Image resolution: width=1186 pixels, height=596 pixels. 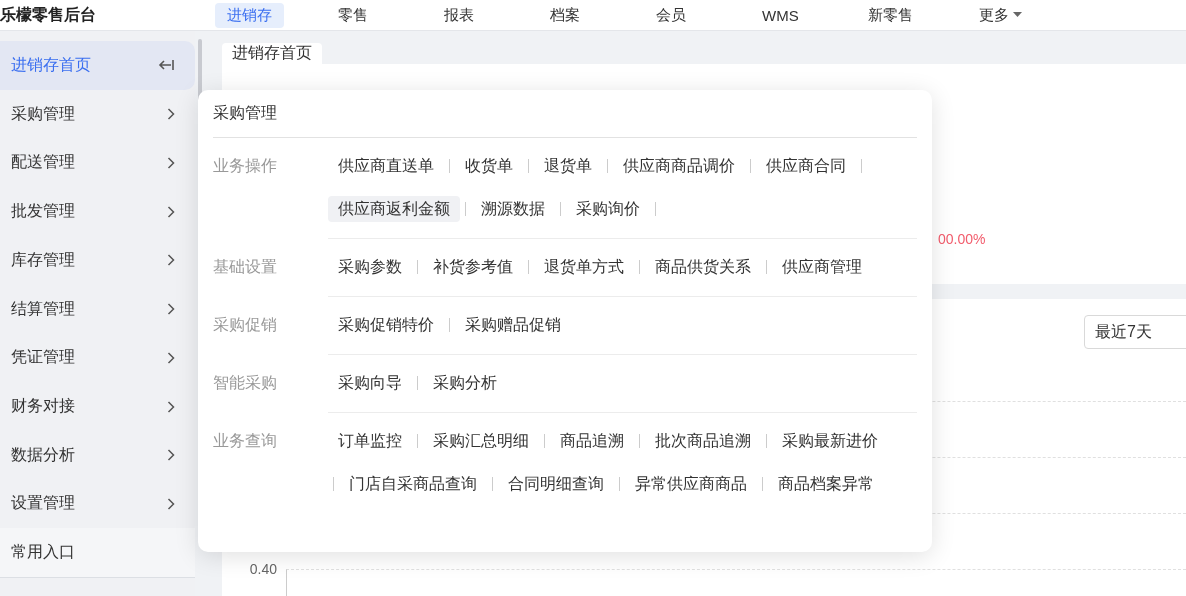 I want to click on section-label: 业务操作, so click(x=245, y=165).